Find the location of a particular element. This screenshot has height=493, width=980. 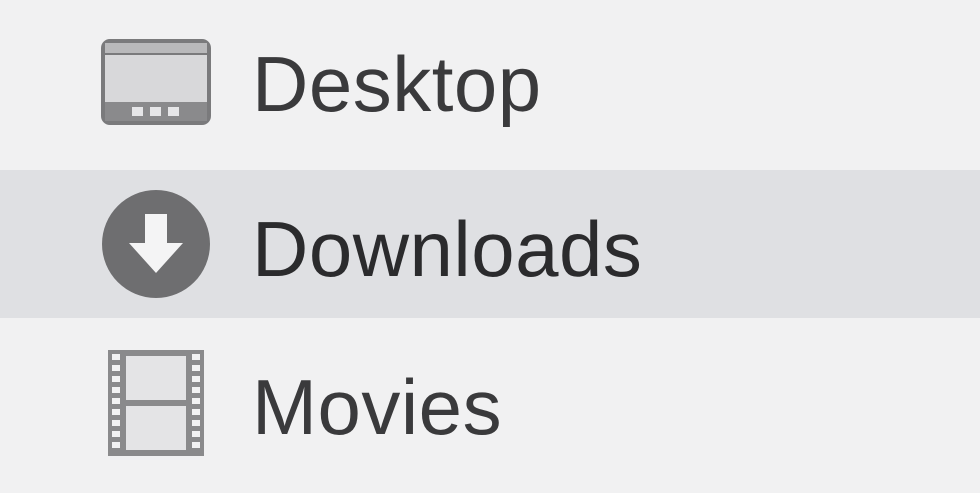

downloads-icon is located at coordinates (156, 244).